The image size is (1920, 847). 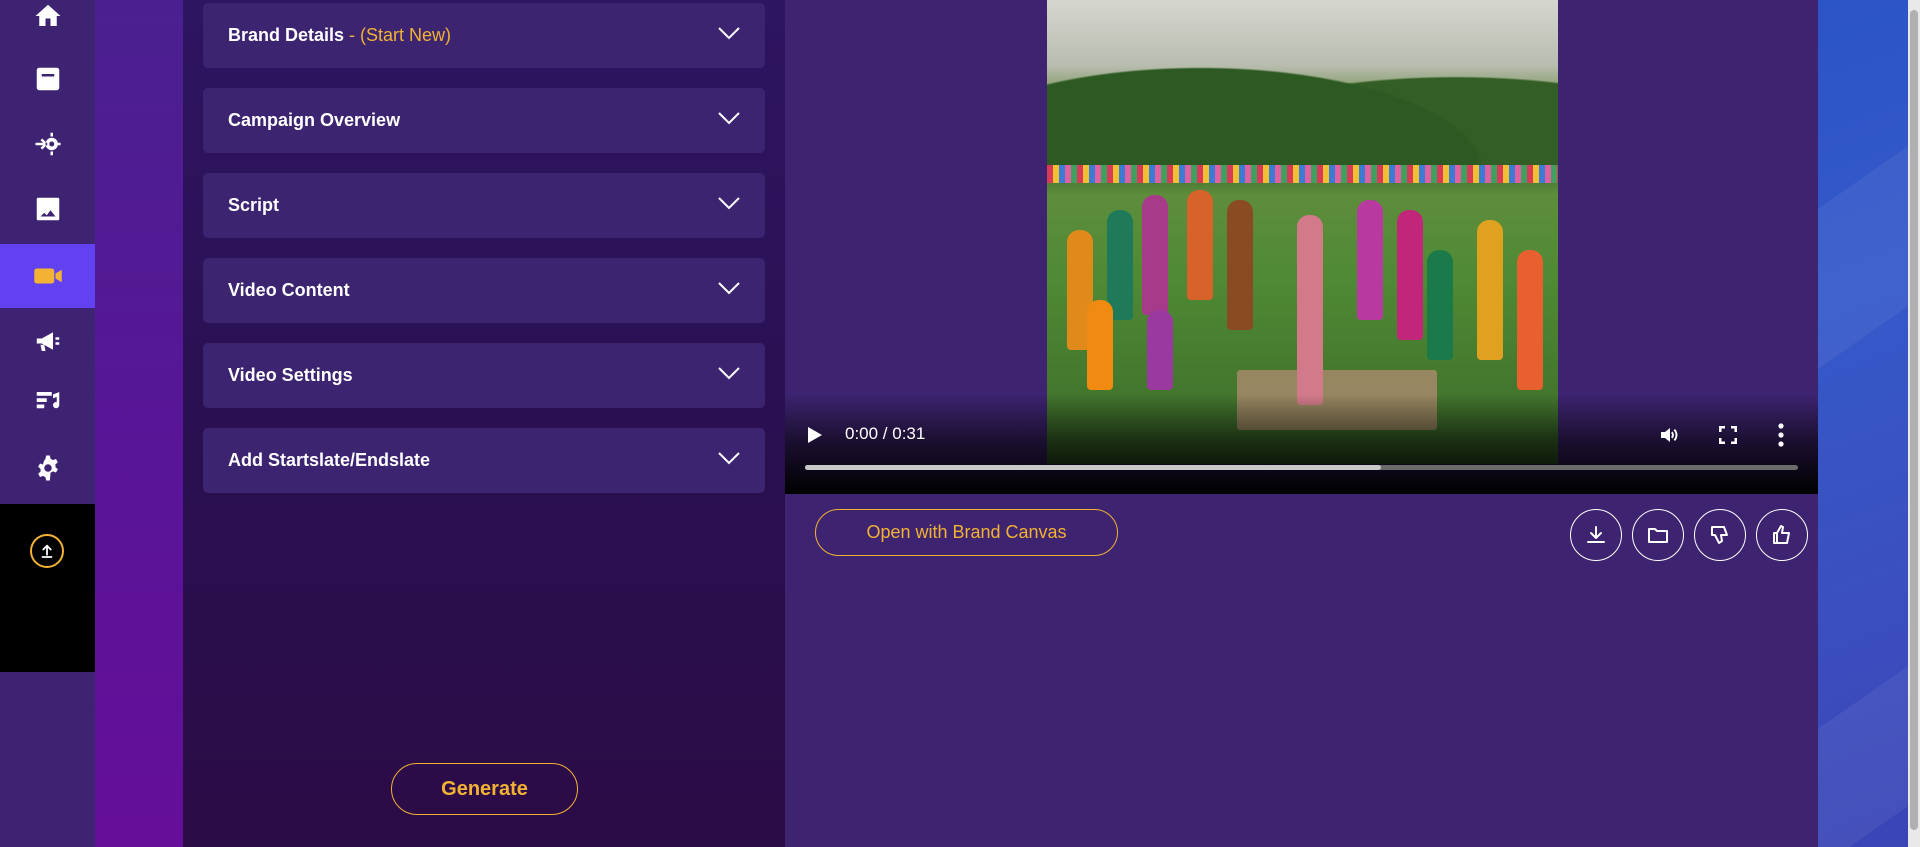 I want to click on volume-button, so click(x=1670, y=437).